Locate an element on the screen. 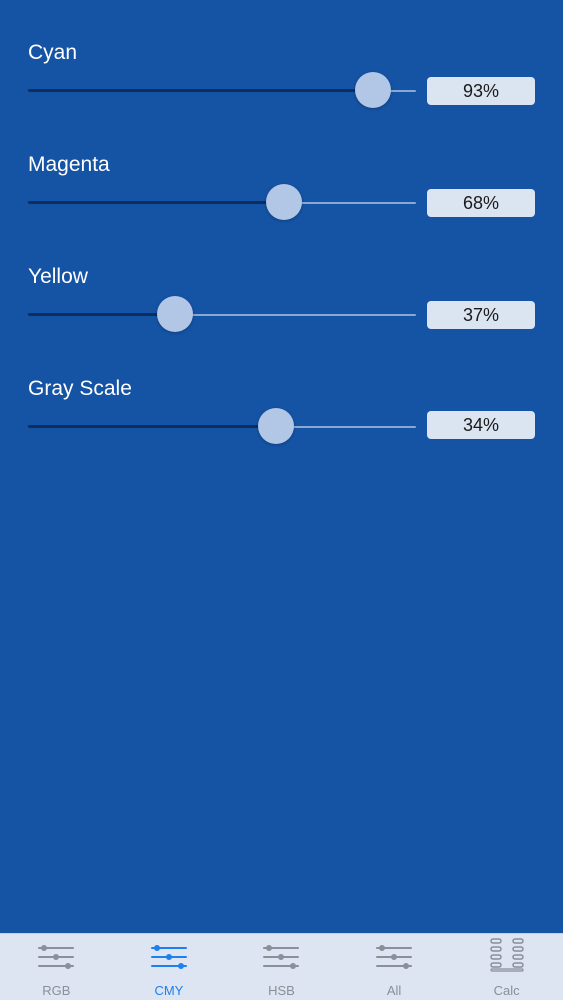  tab-rgb-label: RGB is located at coordinates (56, 990).